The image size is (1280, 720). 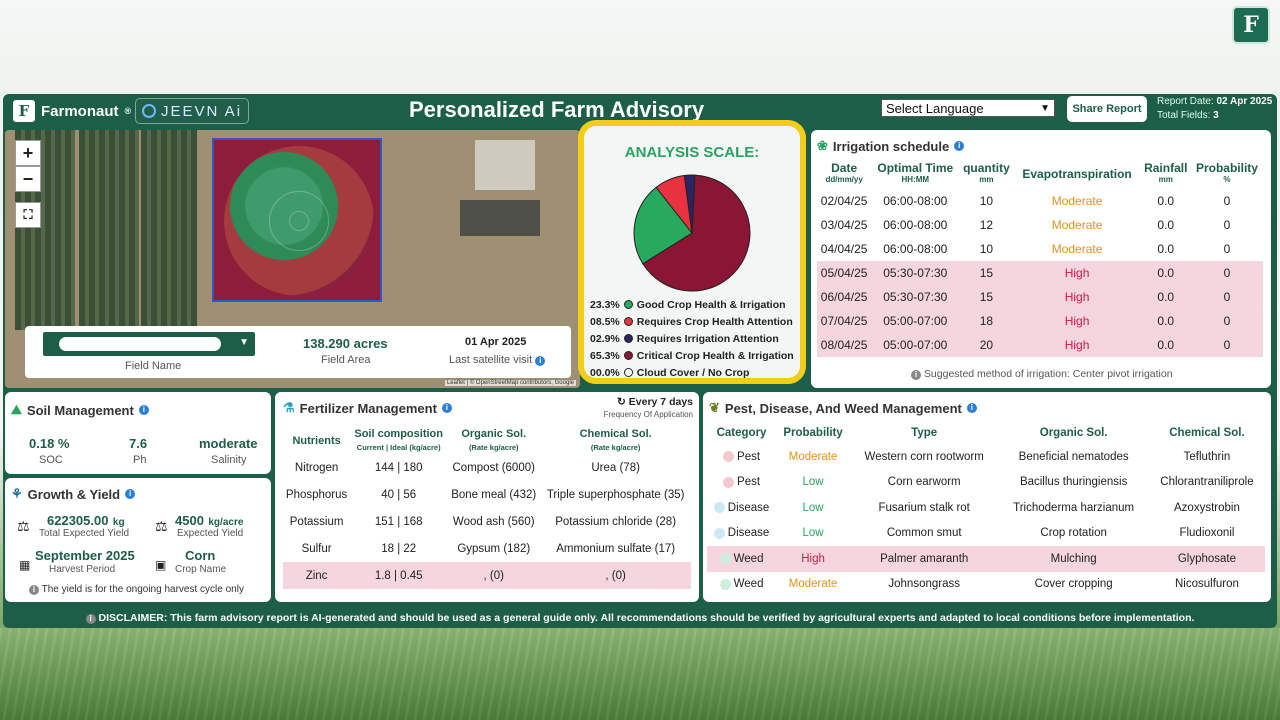 What do you see at coordinates (109, 230) in the screenshot?
I see `crop-strip` at bounding box center [109, 230].